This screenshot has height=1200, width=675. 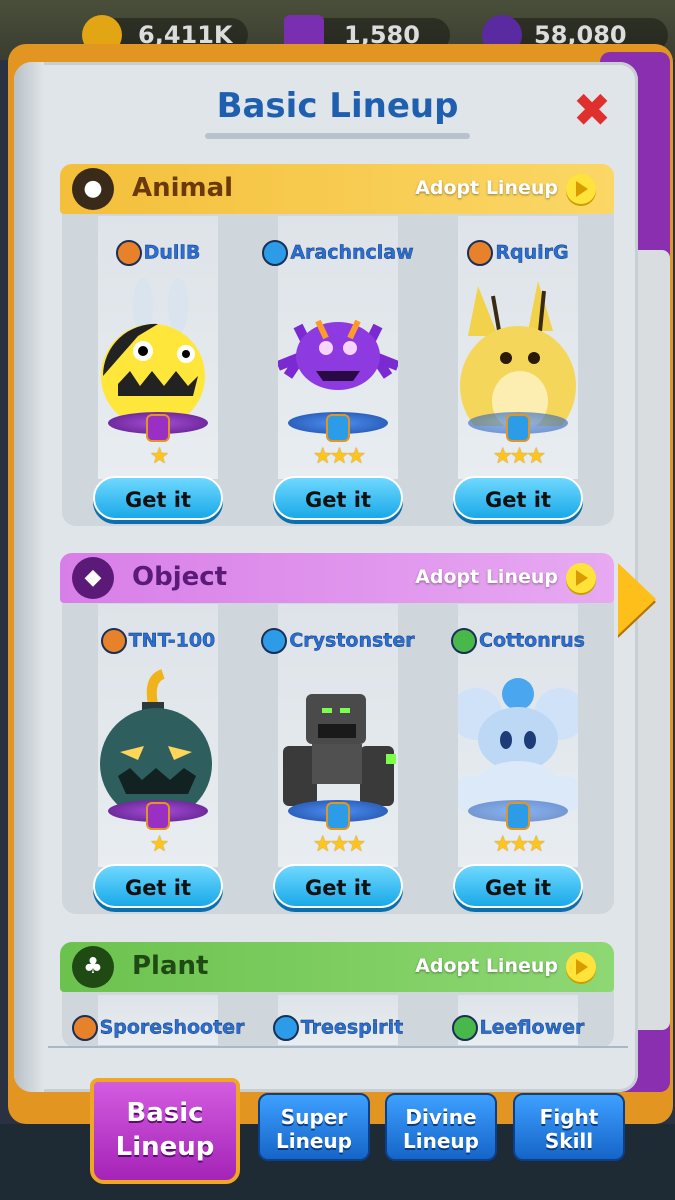 I want to click on monster-name-row: Treespirit, so click(x=338, y=1028).